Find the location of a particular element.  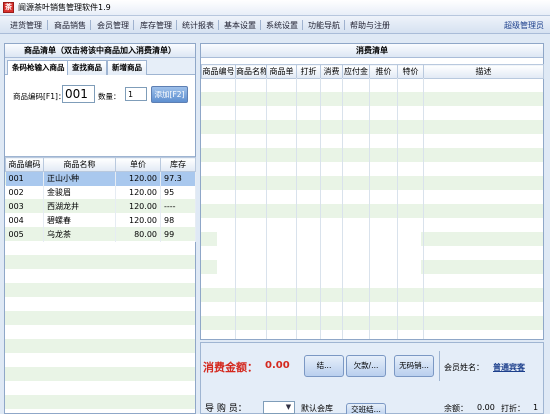

add-product-button: 添加[F2] is located at coordinates (169, 94).